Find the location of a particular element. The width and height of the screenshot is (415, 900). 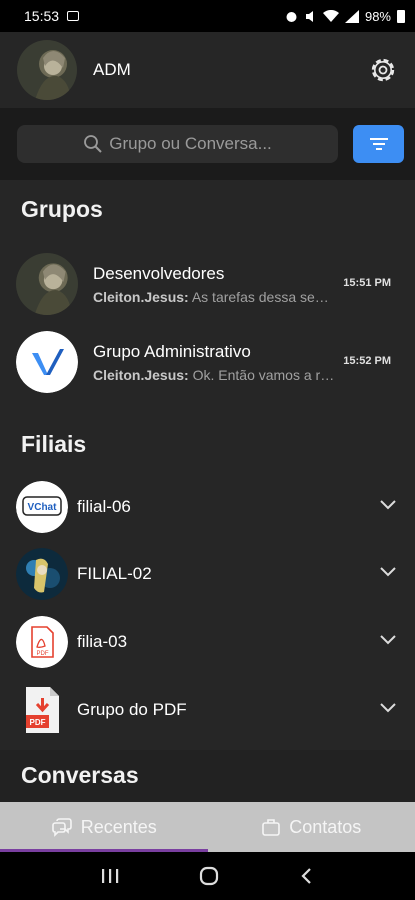

branch-avatar: PDF is located at coordinates (42, 642).